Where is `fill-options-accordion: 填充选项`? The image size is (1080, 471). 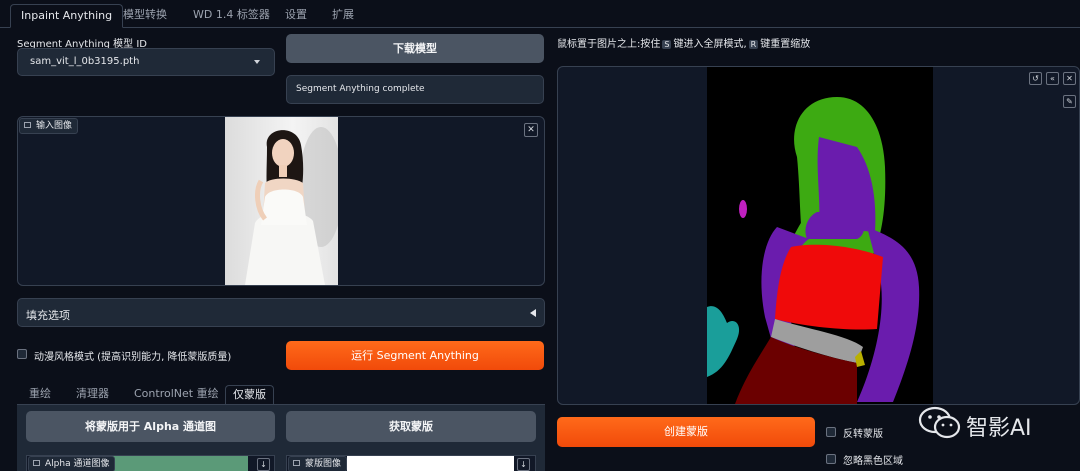 fill-options-accordion: 填充选项 is located at coordinates (281, 312).